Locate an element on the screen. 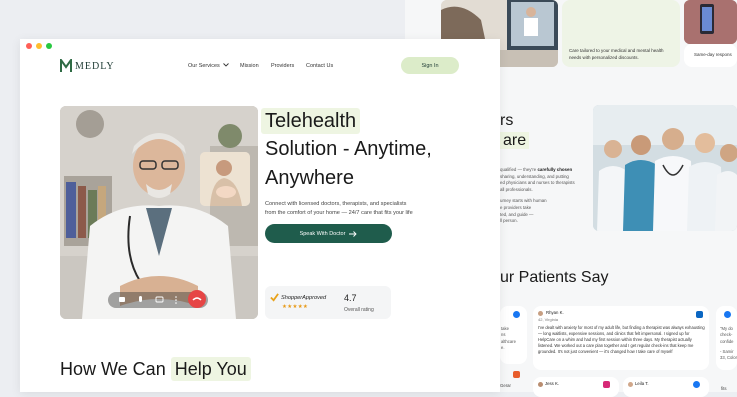 This screenshot has height=397, width=737. side-heading-word: are is located at coordinates (515, 140).